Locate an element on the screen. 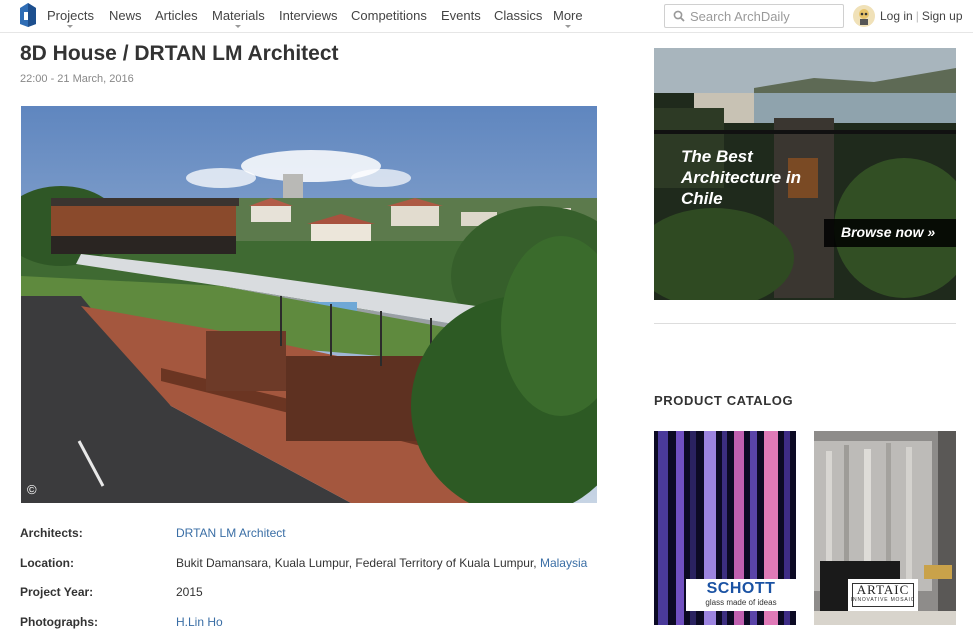  sidebar-divider is located at coordinates (805, 323).